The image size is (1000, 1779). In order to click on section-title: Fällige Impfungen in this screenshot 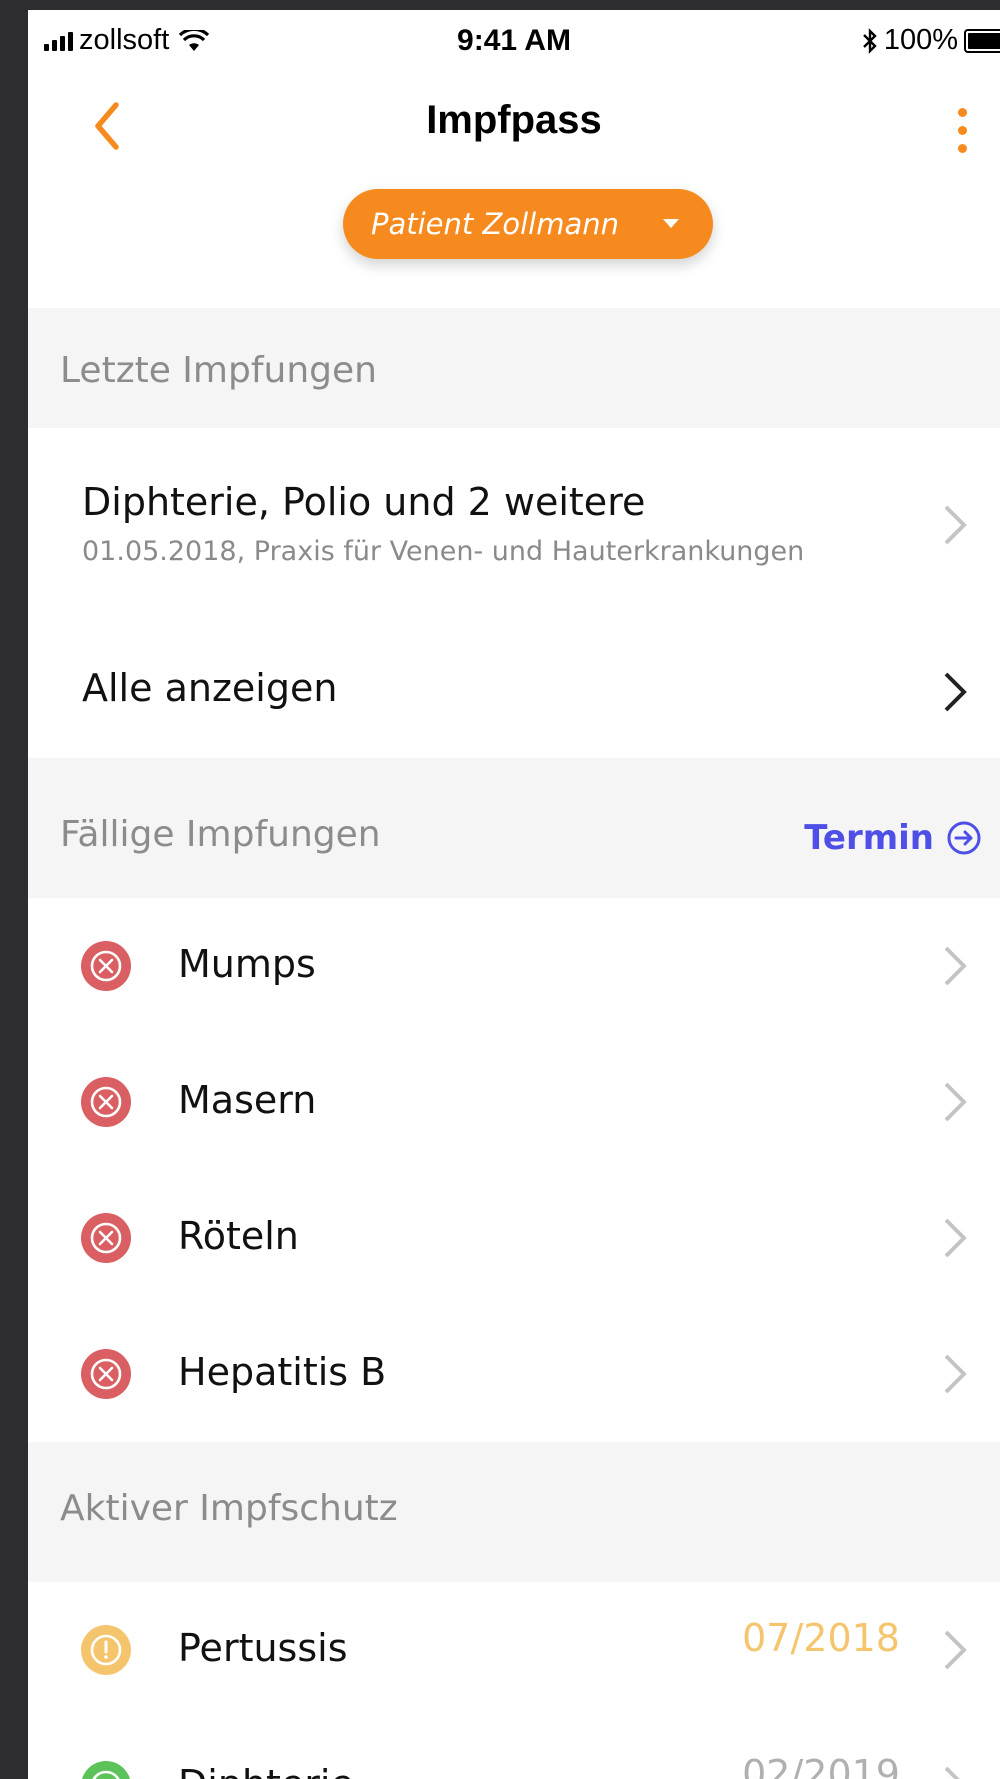, I will do `click(220, 834)`.